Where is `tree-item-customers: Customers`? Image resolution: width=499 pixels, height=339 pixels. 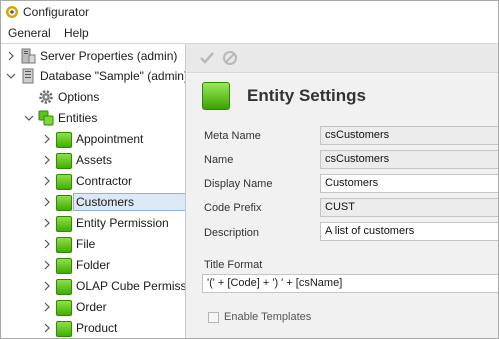 tree-item-customers: Customers is located at coordinates (93, 202).